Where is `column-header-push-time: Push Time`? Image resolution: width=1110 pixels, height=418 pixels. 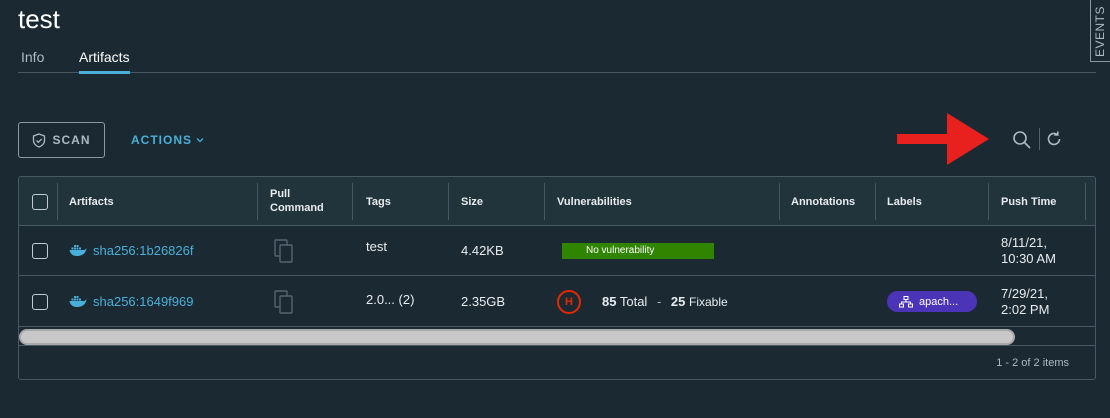
column-header-push-time: Push Time is located at coordinates (1028, 202).